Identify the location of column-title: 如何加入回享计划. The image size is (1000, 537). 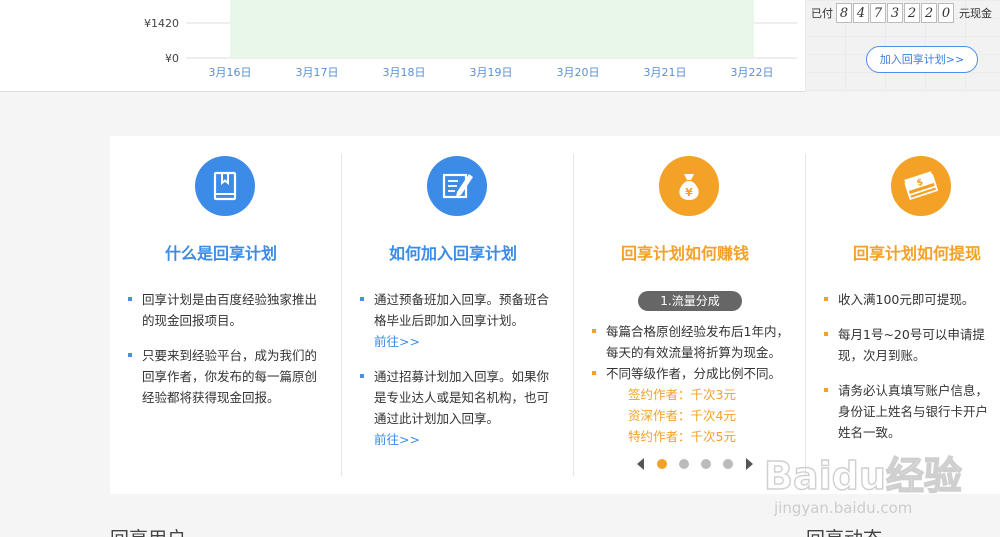
(453, 253).